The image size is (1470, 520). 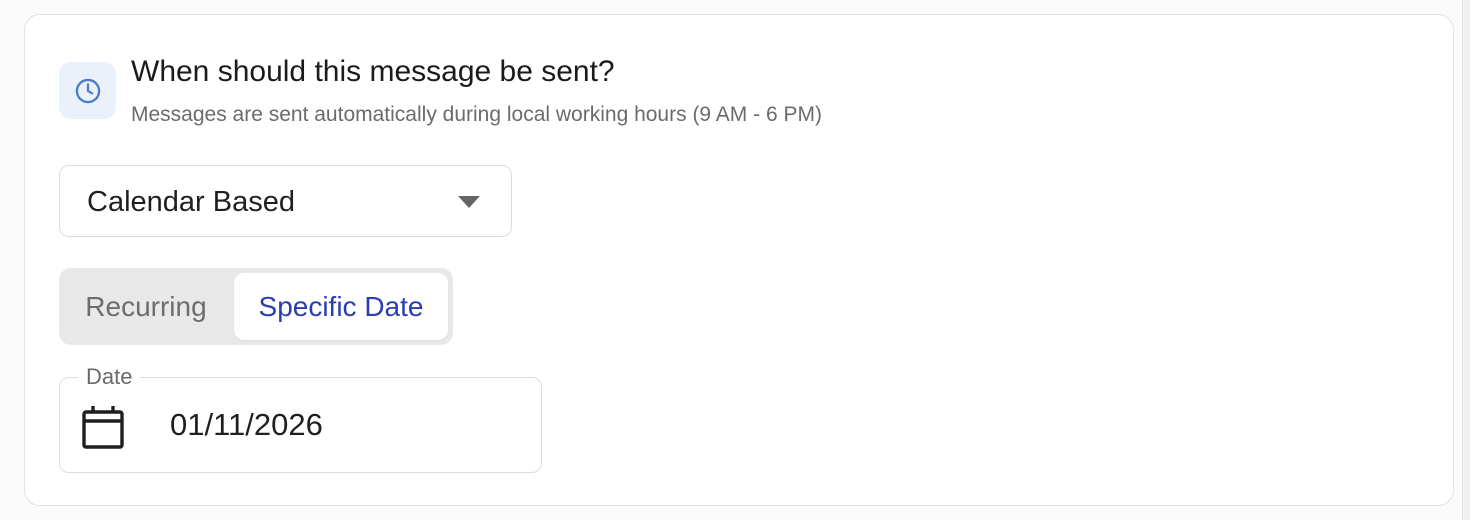 I want to click on date-input-value: 01/11/2026, so click(x=246, y=424).